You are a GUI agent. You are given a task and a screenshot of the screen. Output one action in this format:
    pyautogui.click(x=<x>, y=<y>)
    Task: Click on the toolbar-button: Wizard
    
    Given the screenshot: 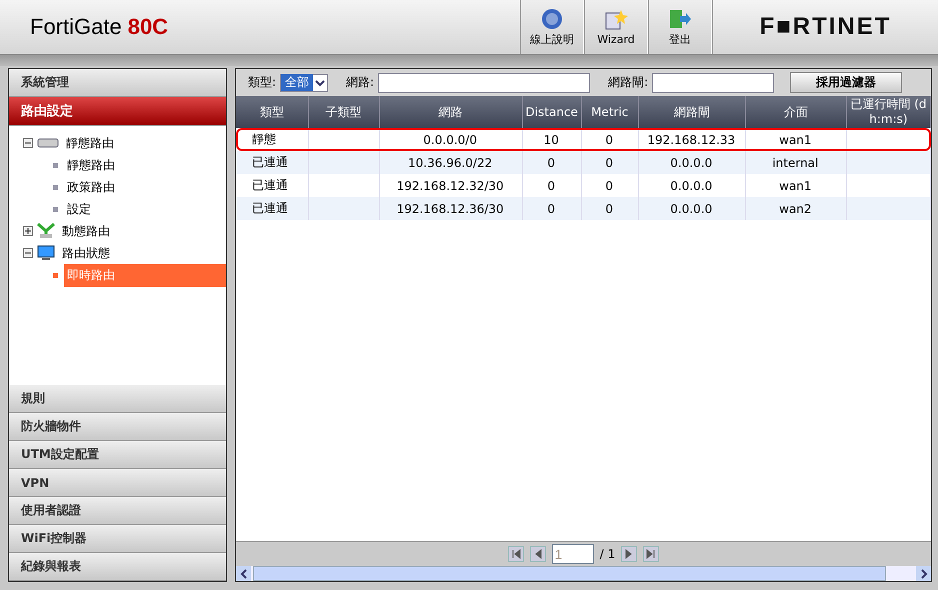 What is the action you would take?
    pyautogui.click(x=616, y=27)
    